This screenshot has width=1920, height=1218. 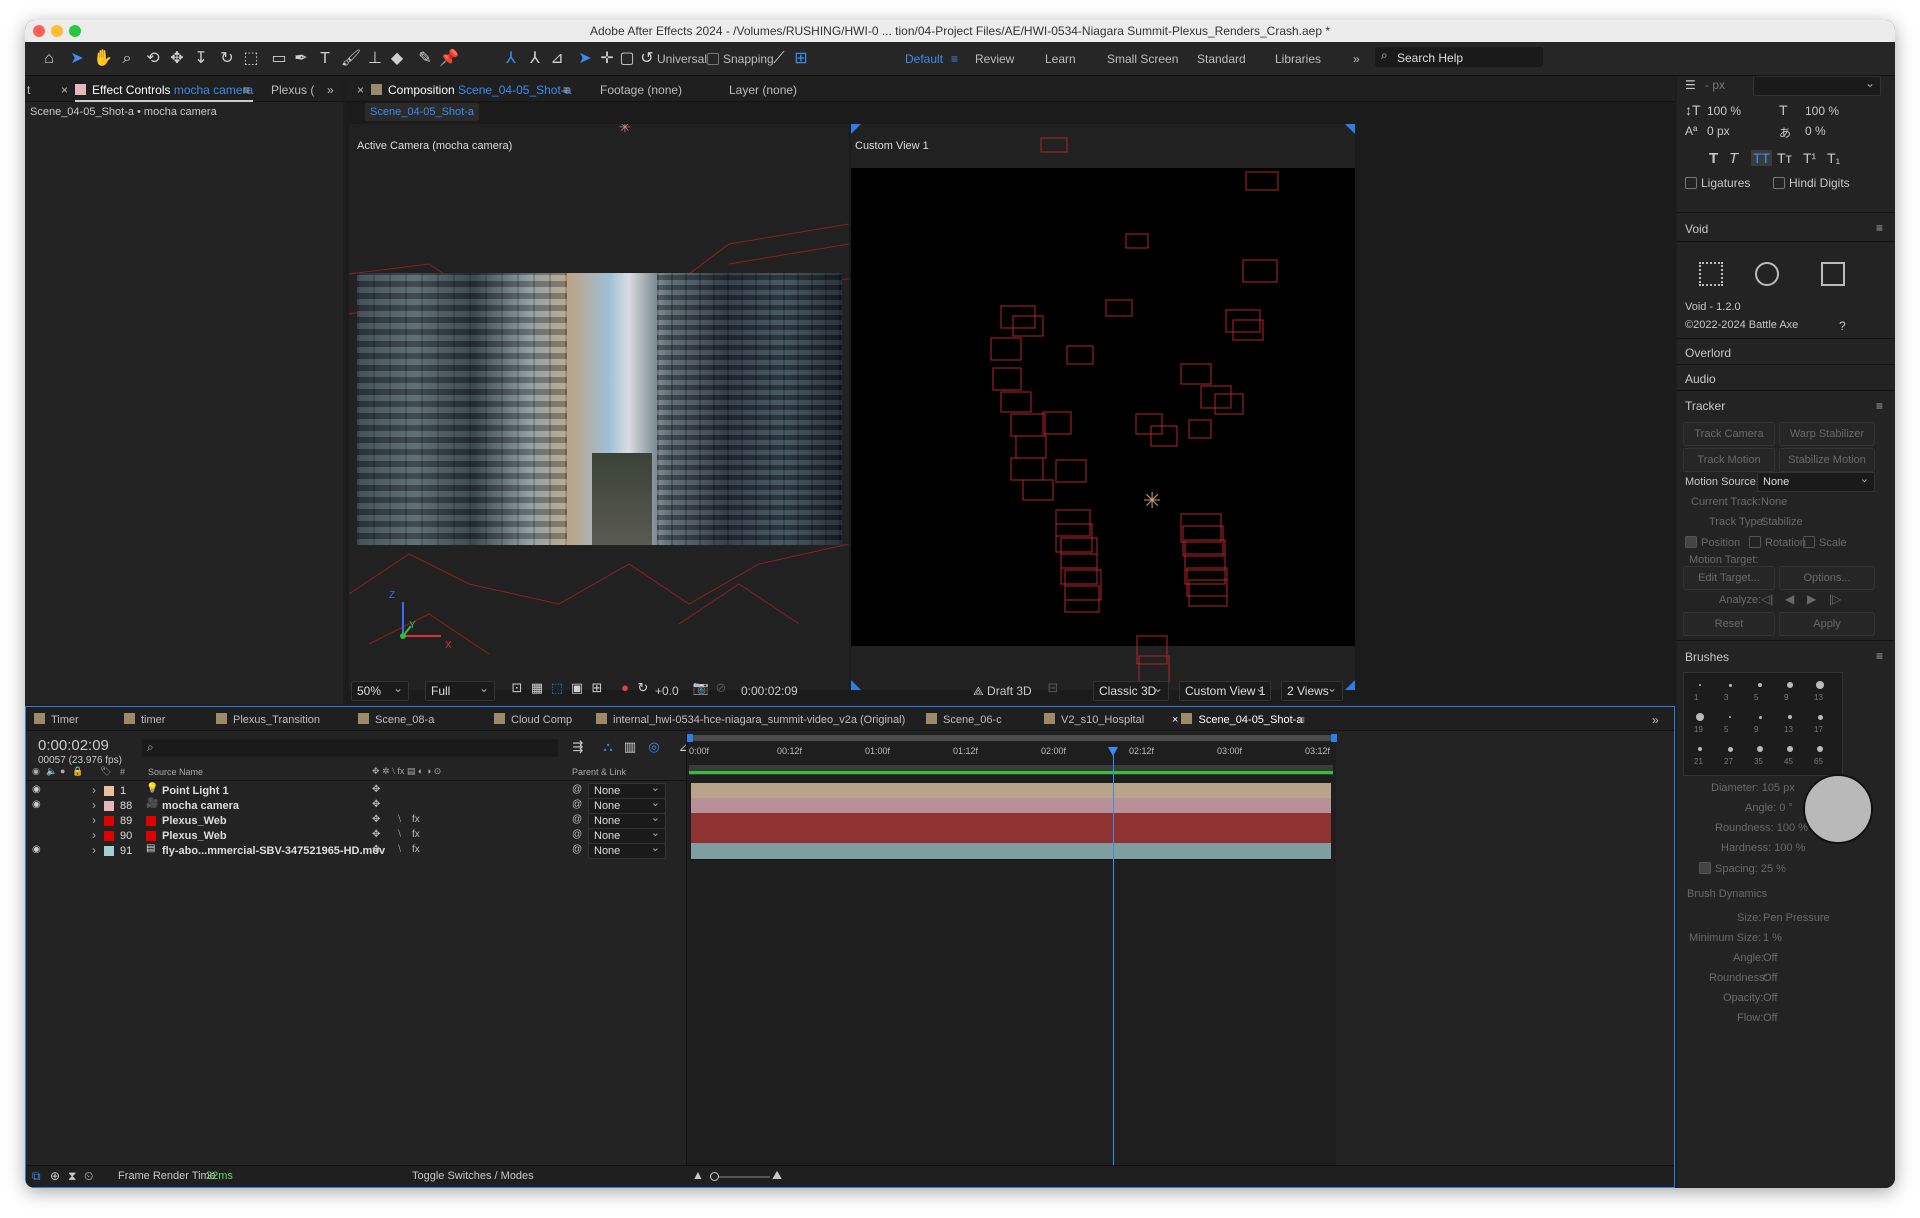 I want to click on pen-tool-icon: ✒, so click(x=301, y=59).